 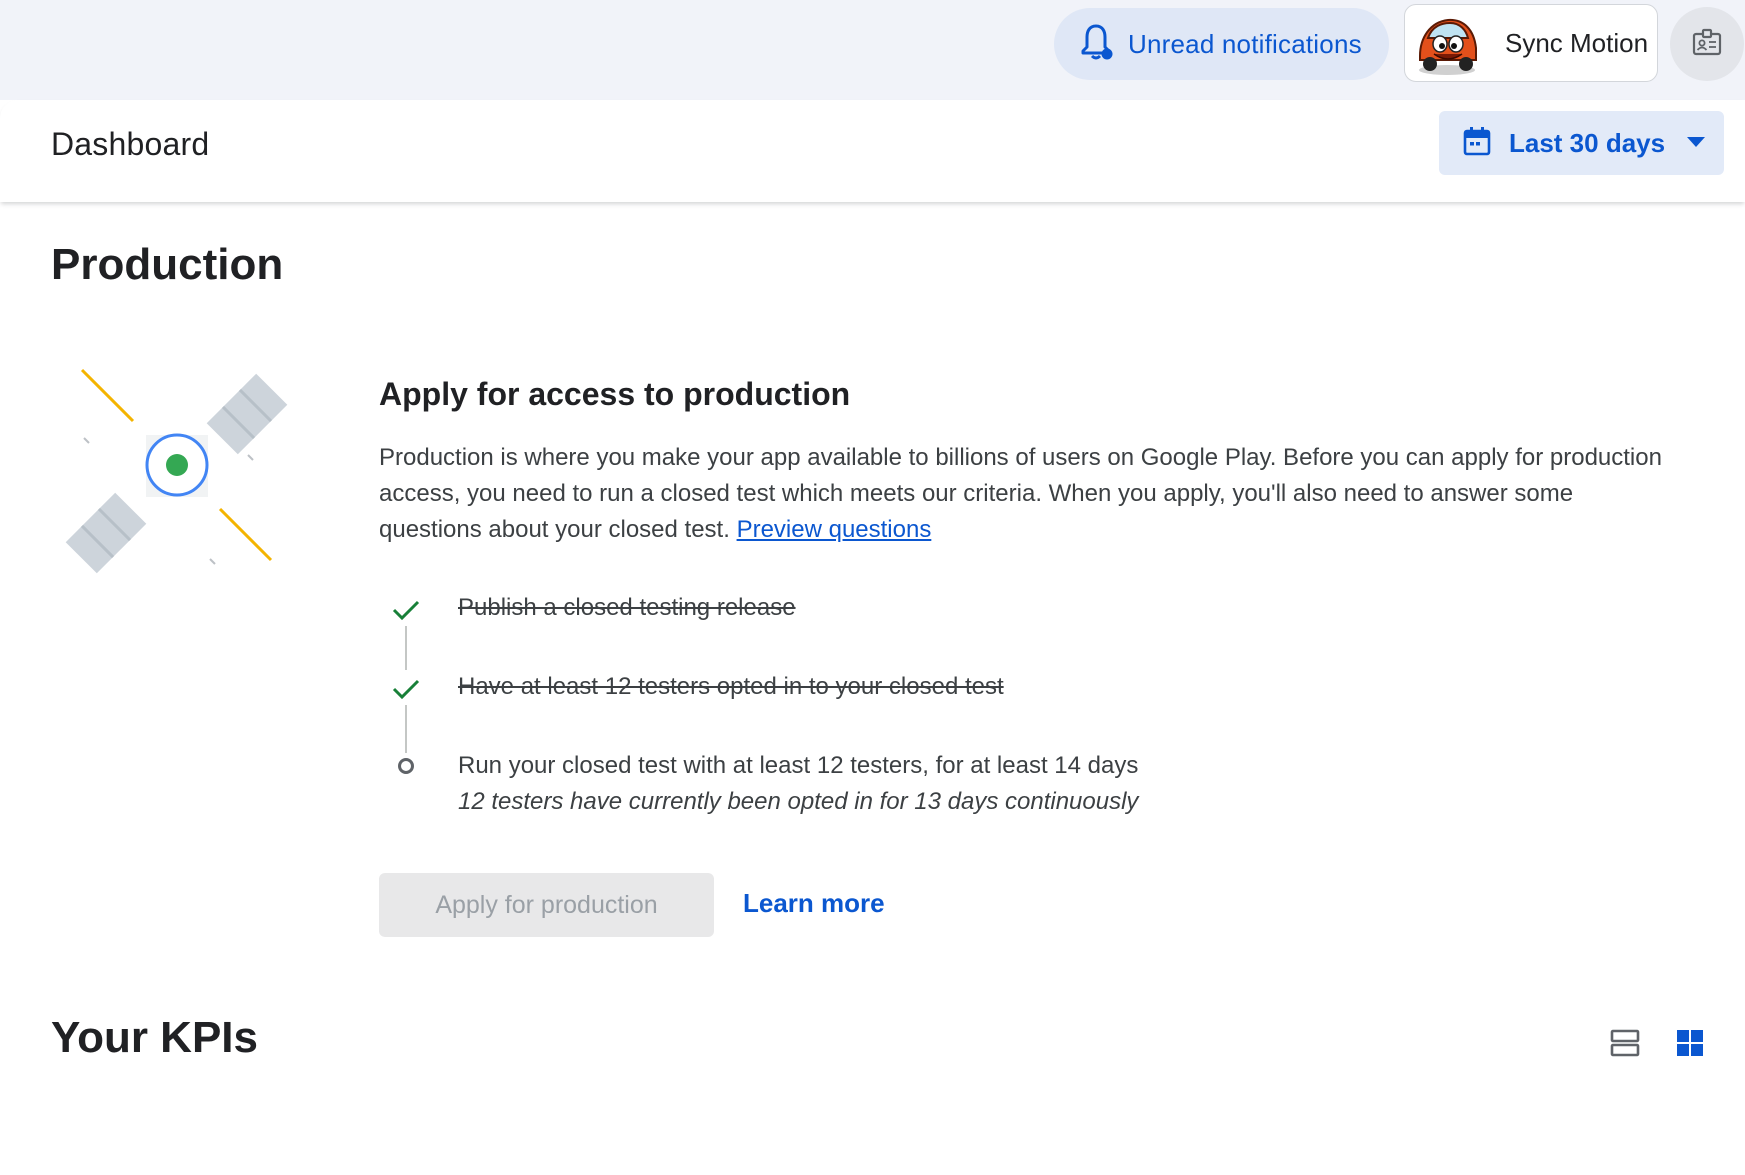 I want to click on satellite-illustration, so click(x=180, y=467).